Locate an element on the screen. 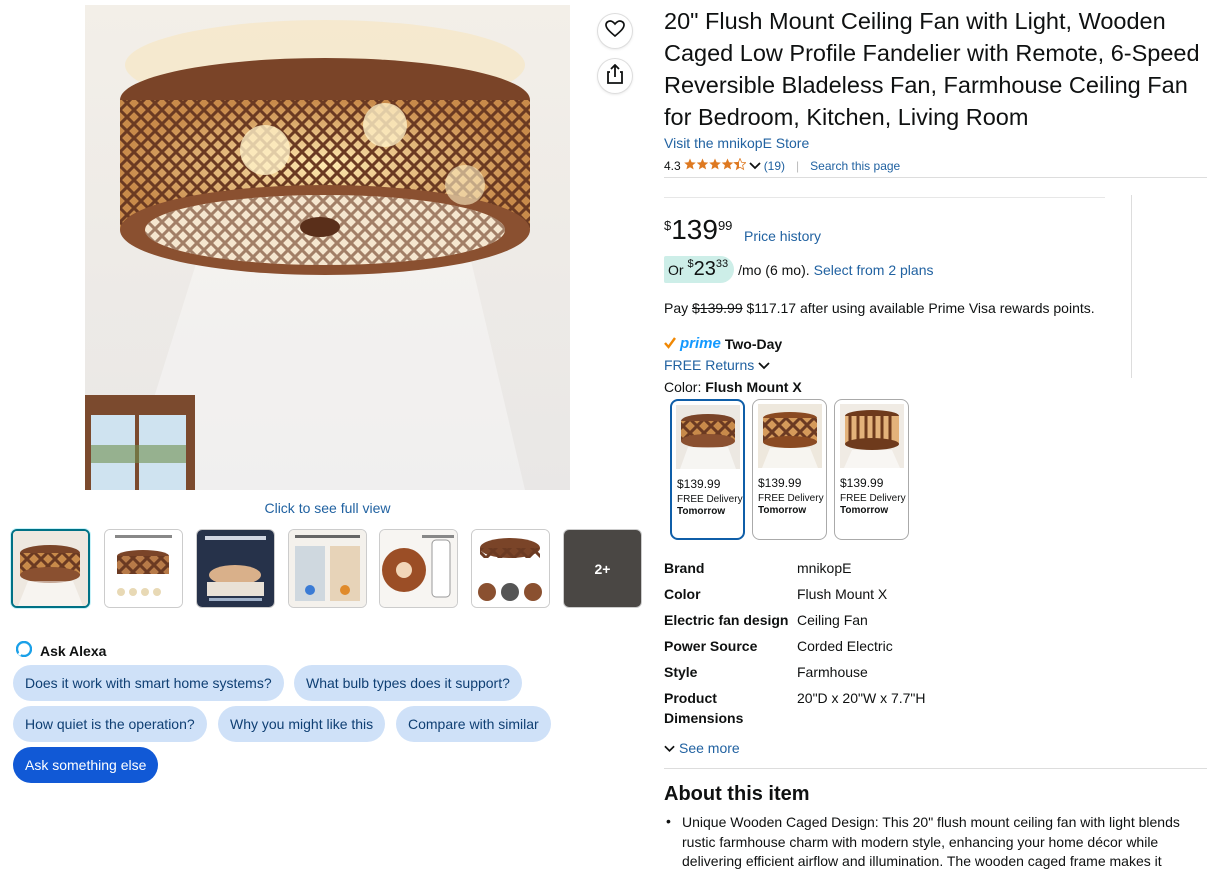  monthly-term: /mo (6 mo). is located at coordinates (774, 269).